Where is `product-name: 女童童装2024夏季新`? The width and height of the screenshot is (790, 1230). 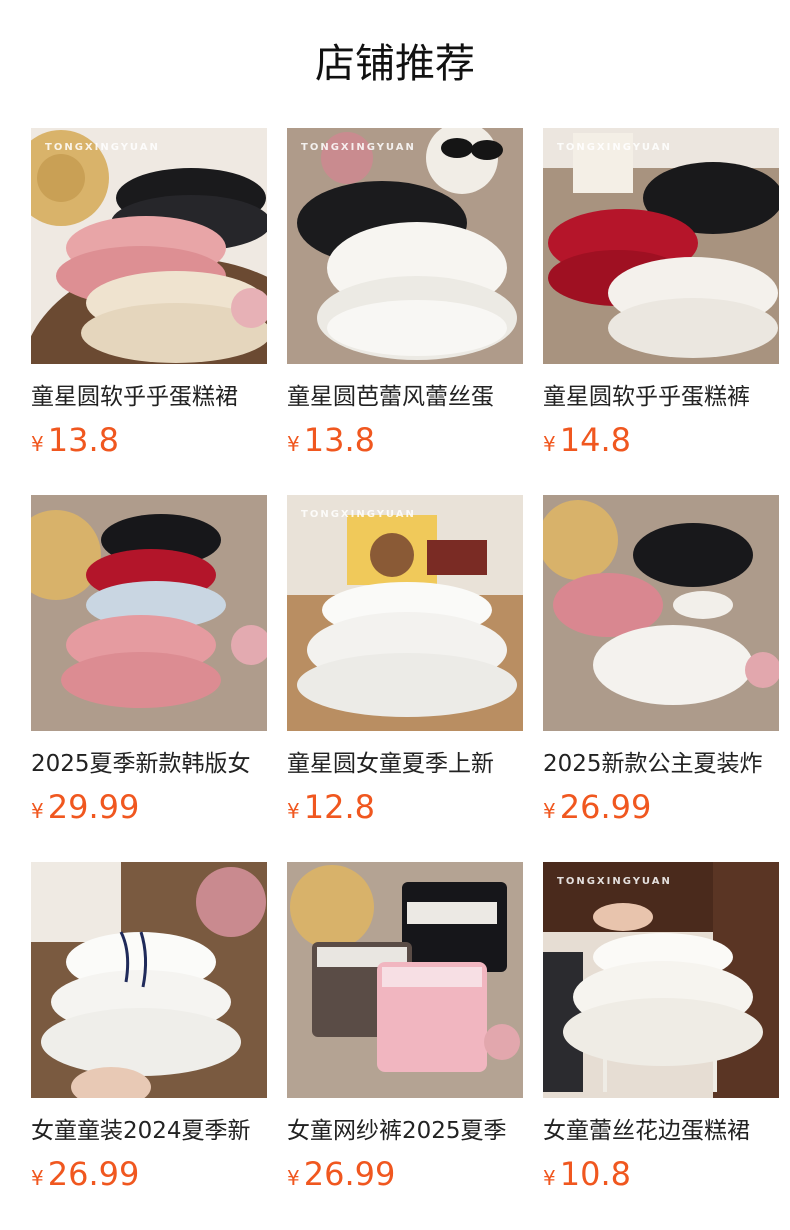 product-name: 女童童装2024夏季新 is located at coordinates (149, 1131).